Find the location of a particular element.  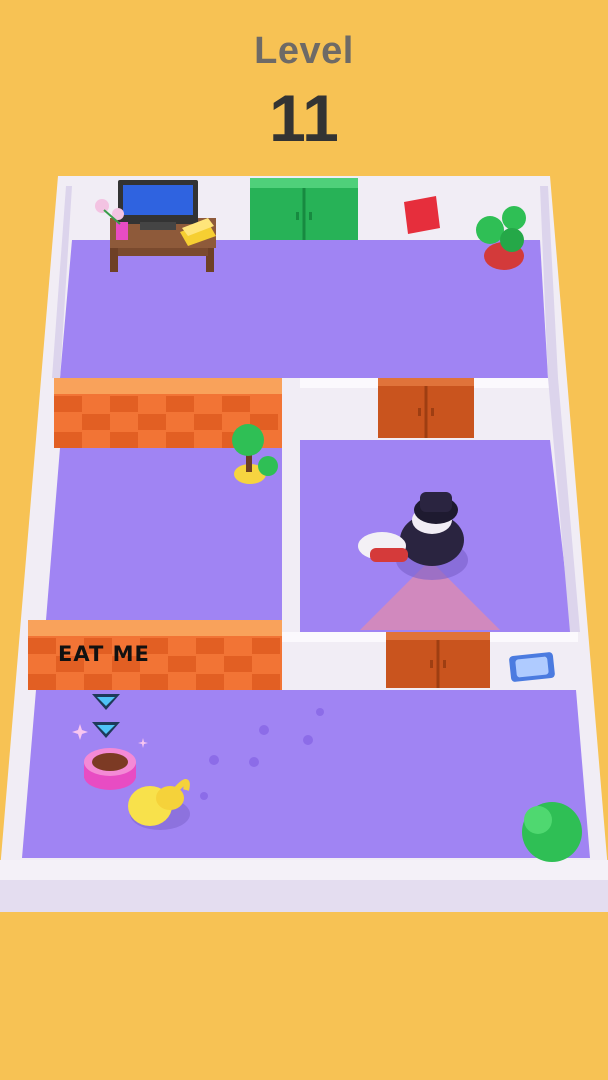

eat-me-prompt: EAT ME is located at coordinates (104, 654).